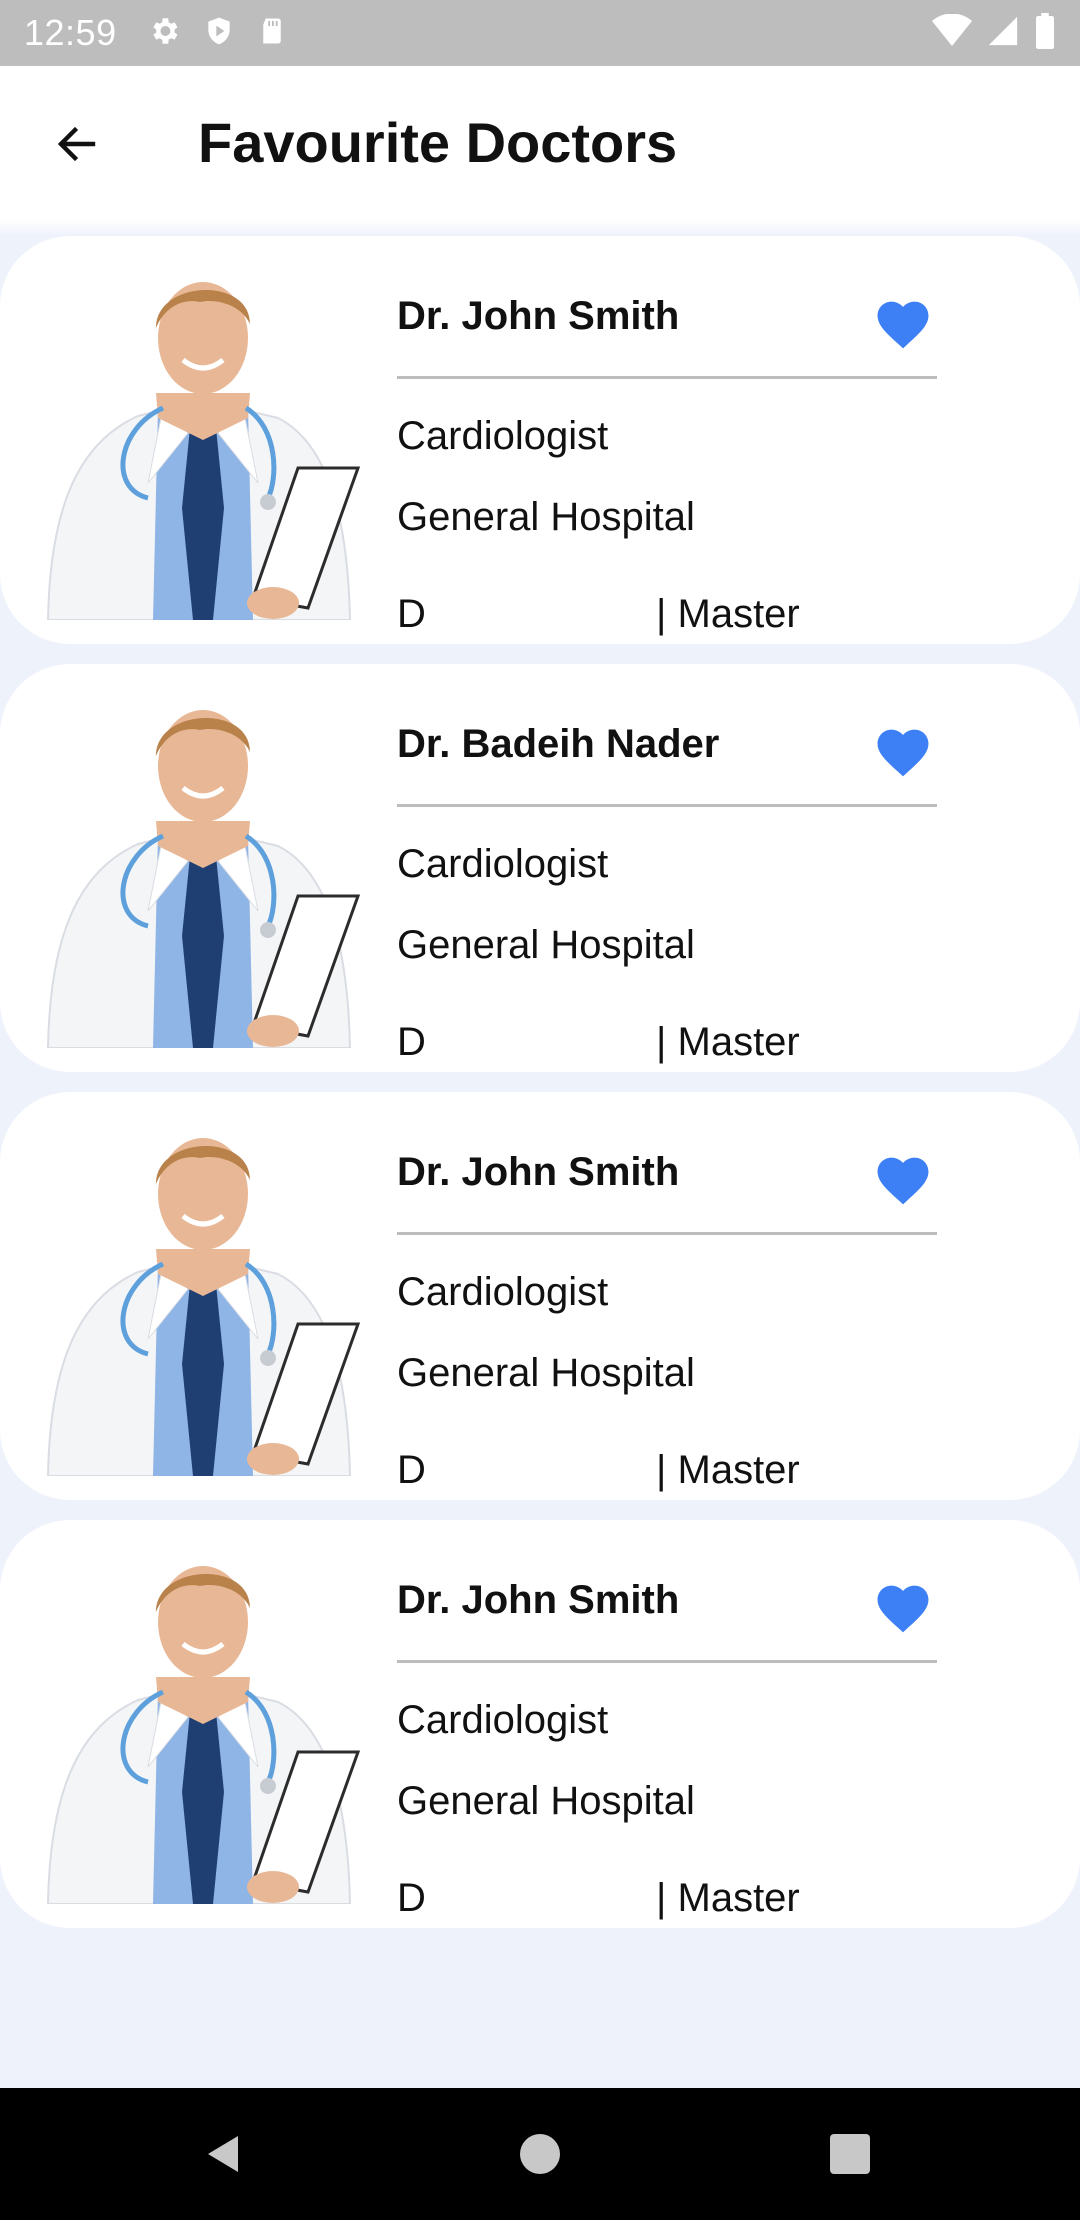  I want to click on back-button, so click(77, 144).